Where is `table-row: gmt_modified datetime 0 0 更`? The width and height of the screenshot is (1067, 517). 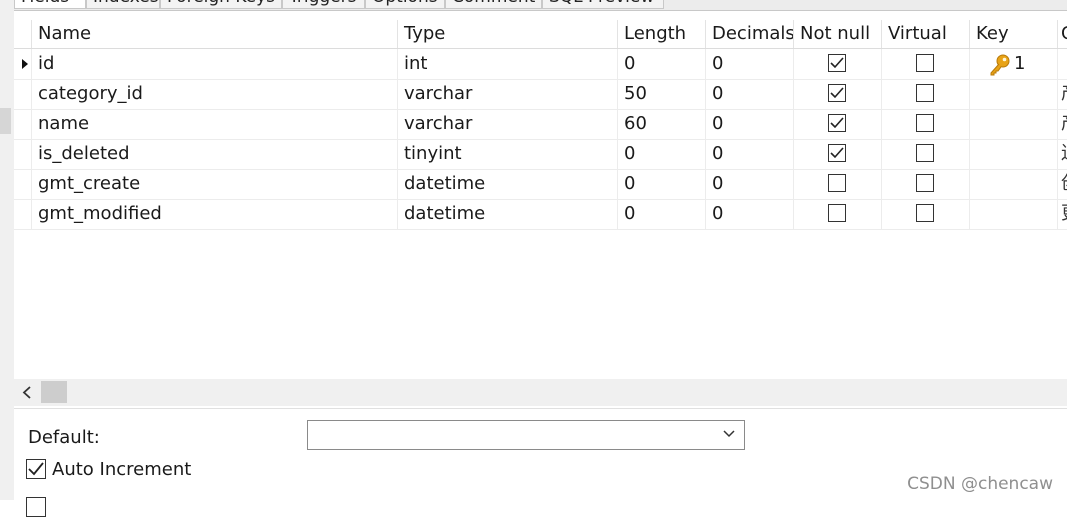
table-row: gmt_modified datetime 0 0 更 is located at coordinates (540, 214).